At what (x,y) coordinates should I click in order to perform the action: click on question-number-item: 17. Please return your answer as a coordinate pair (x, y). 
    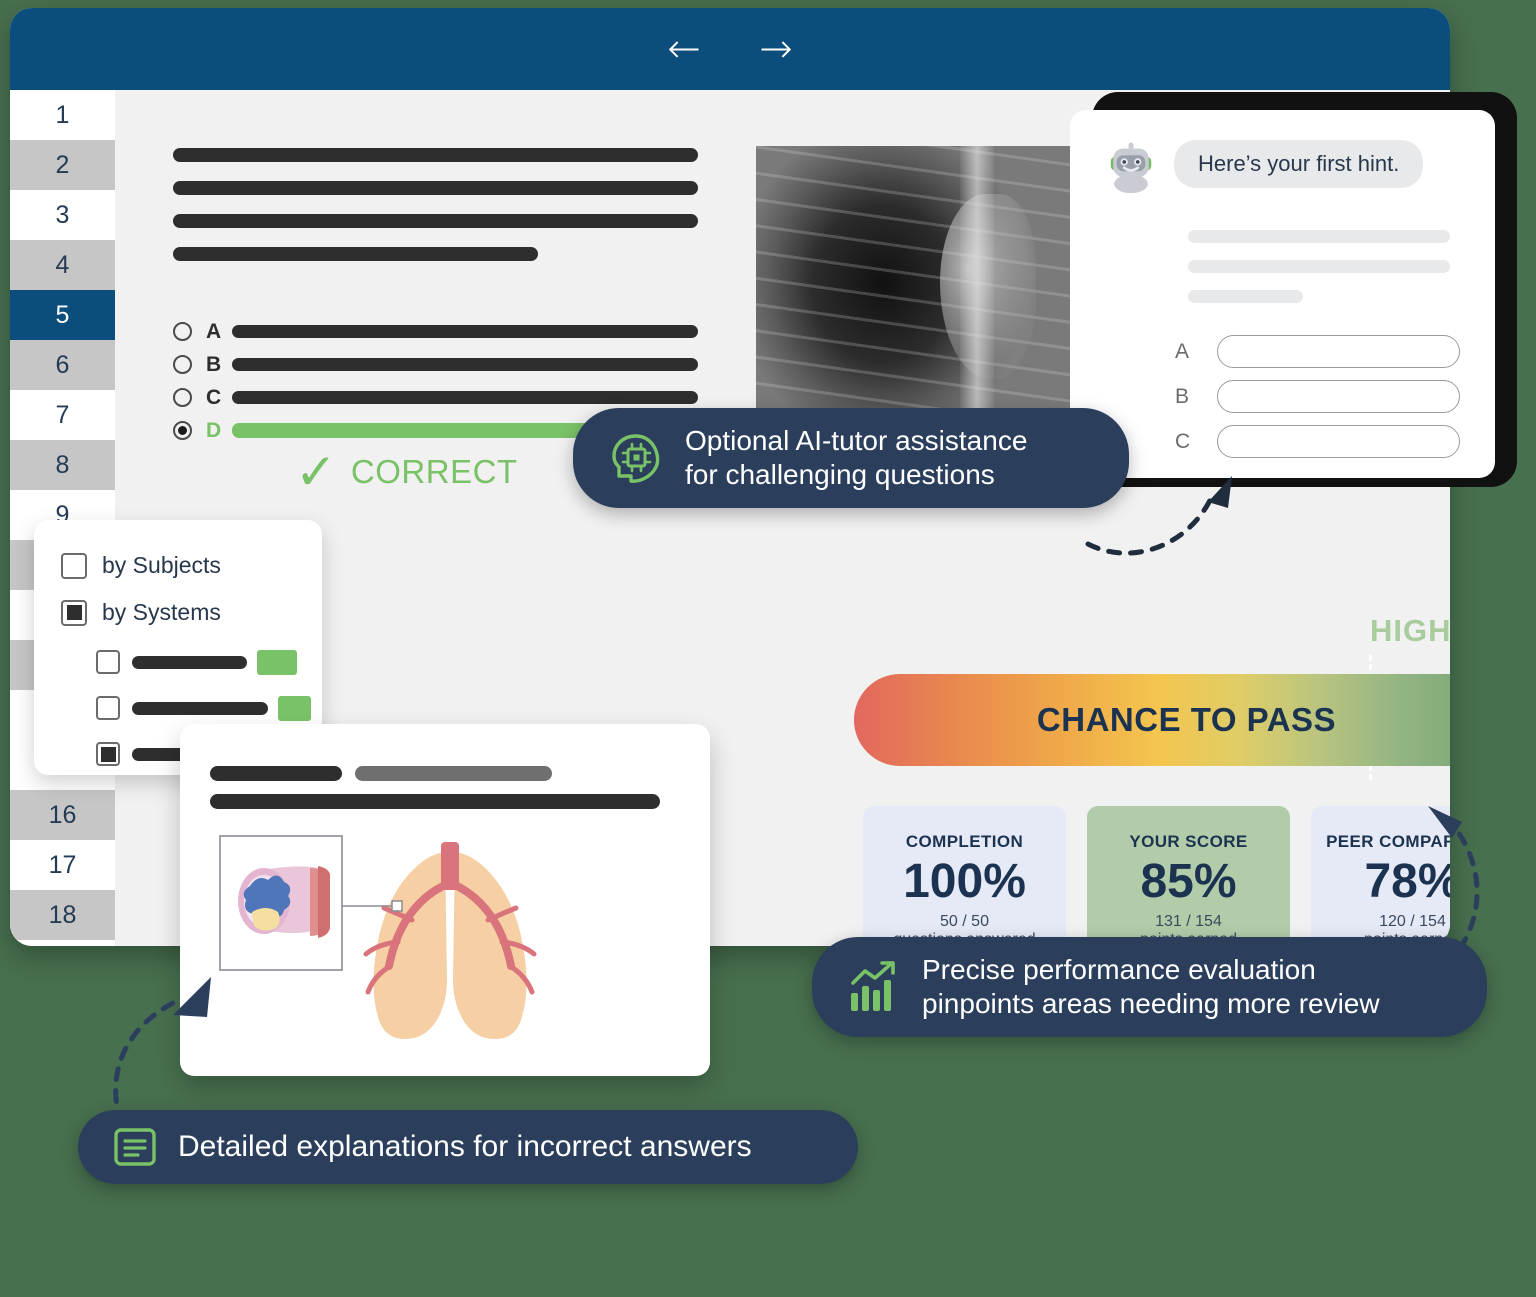
    Looking at the image, I should click on (62, 865).